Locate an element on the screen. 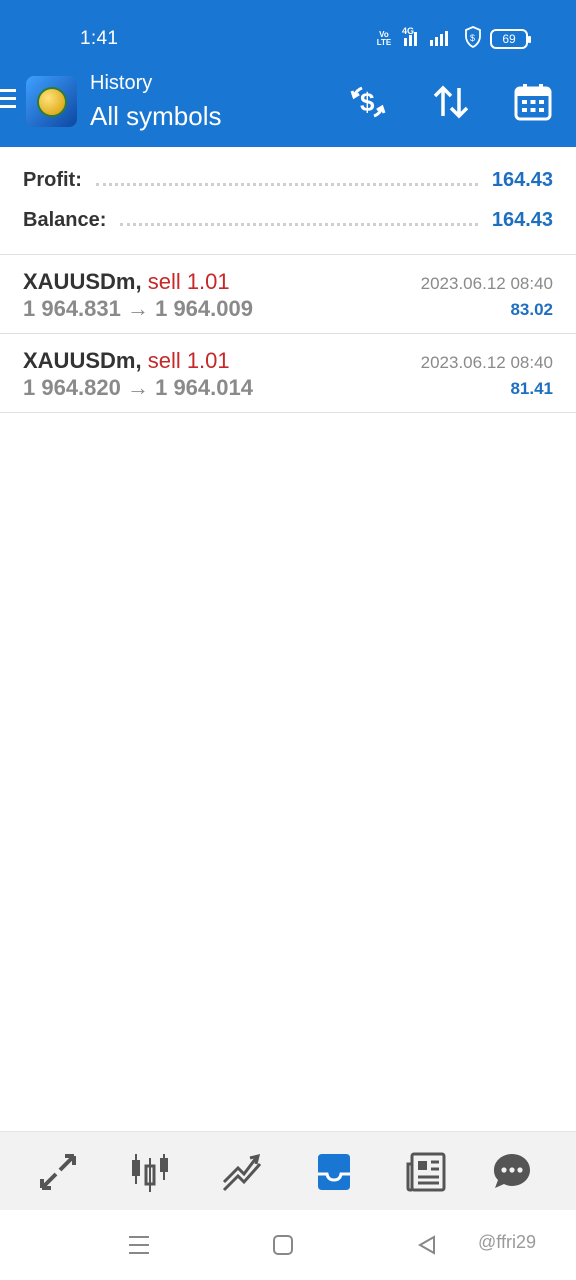  recents-icon is located at coordinates (139, 1245).